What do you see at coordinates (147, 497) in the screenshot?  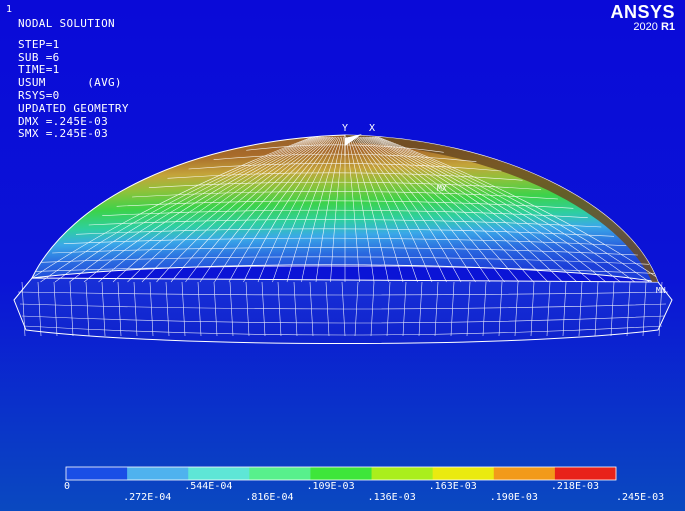 I see `legend-label: .272E-04` at bounding box center [147, 497].